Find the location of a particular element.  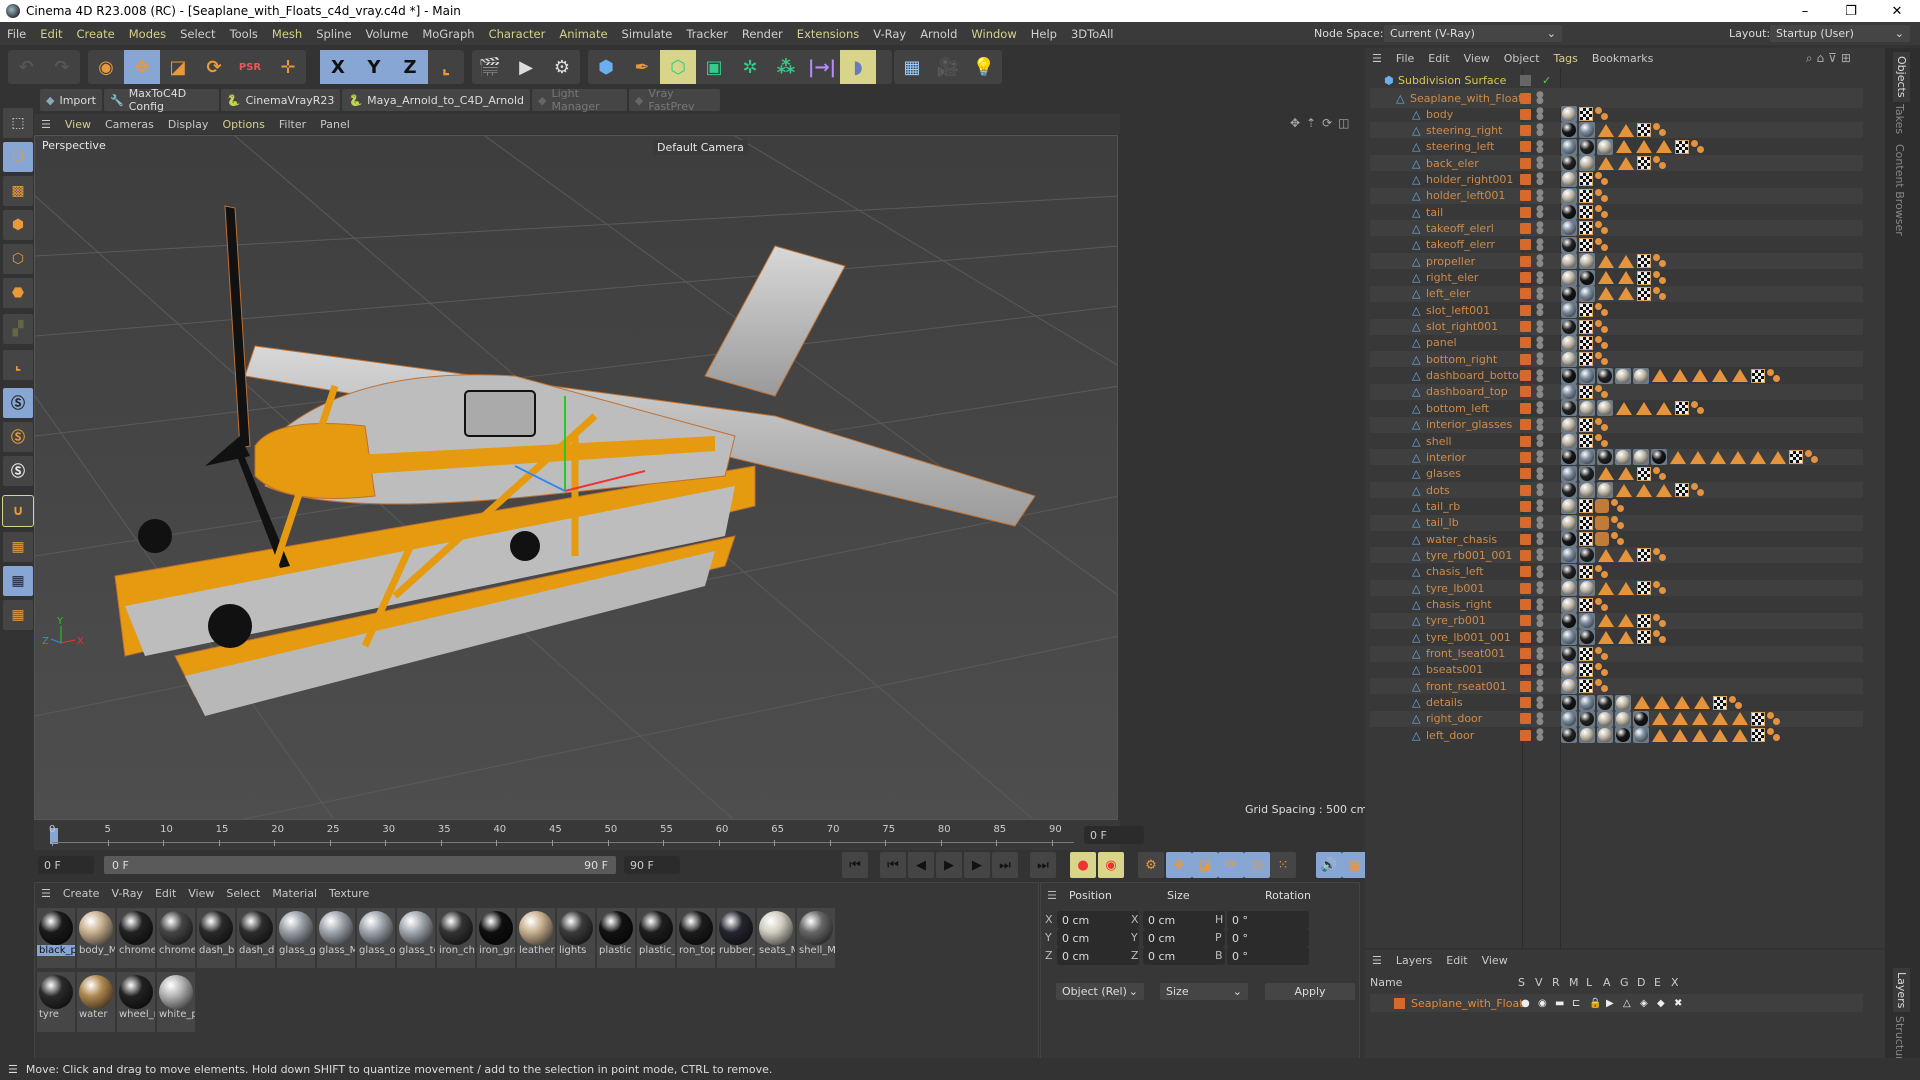

uv-mode-icon: ▞ is located at coordinates (18, 329).